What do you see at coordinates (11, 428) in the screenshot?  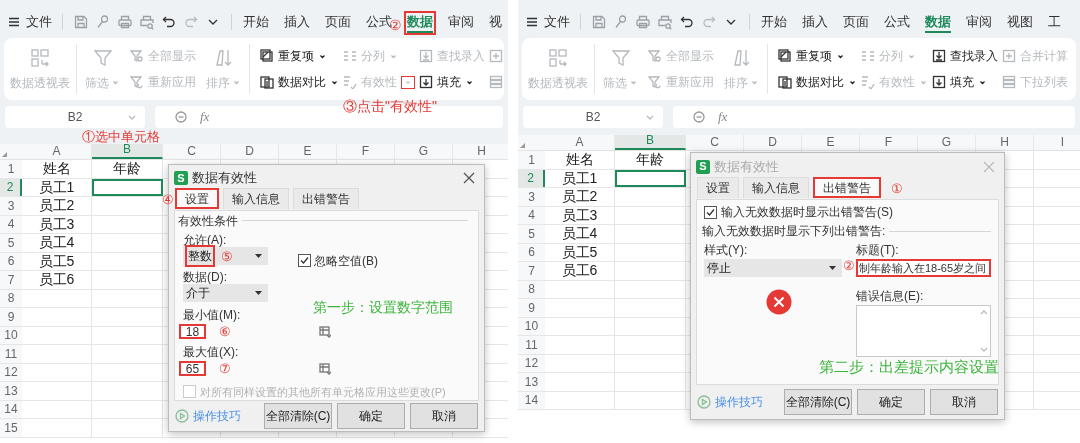 I see `row-header: 15` at bounding box center [11, 428].